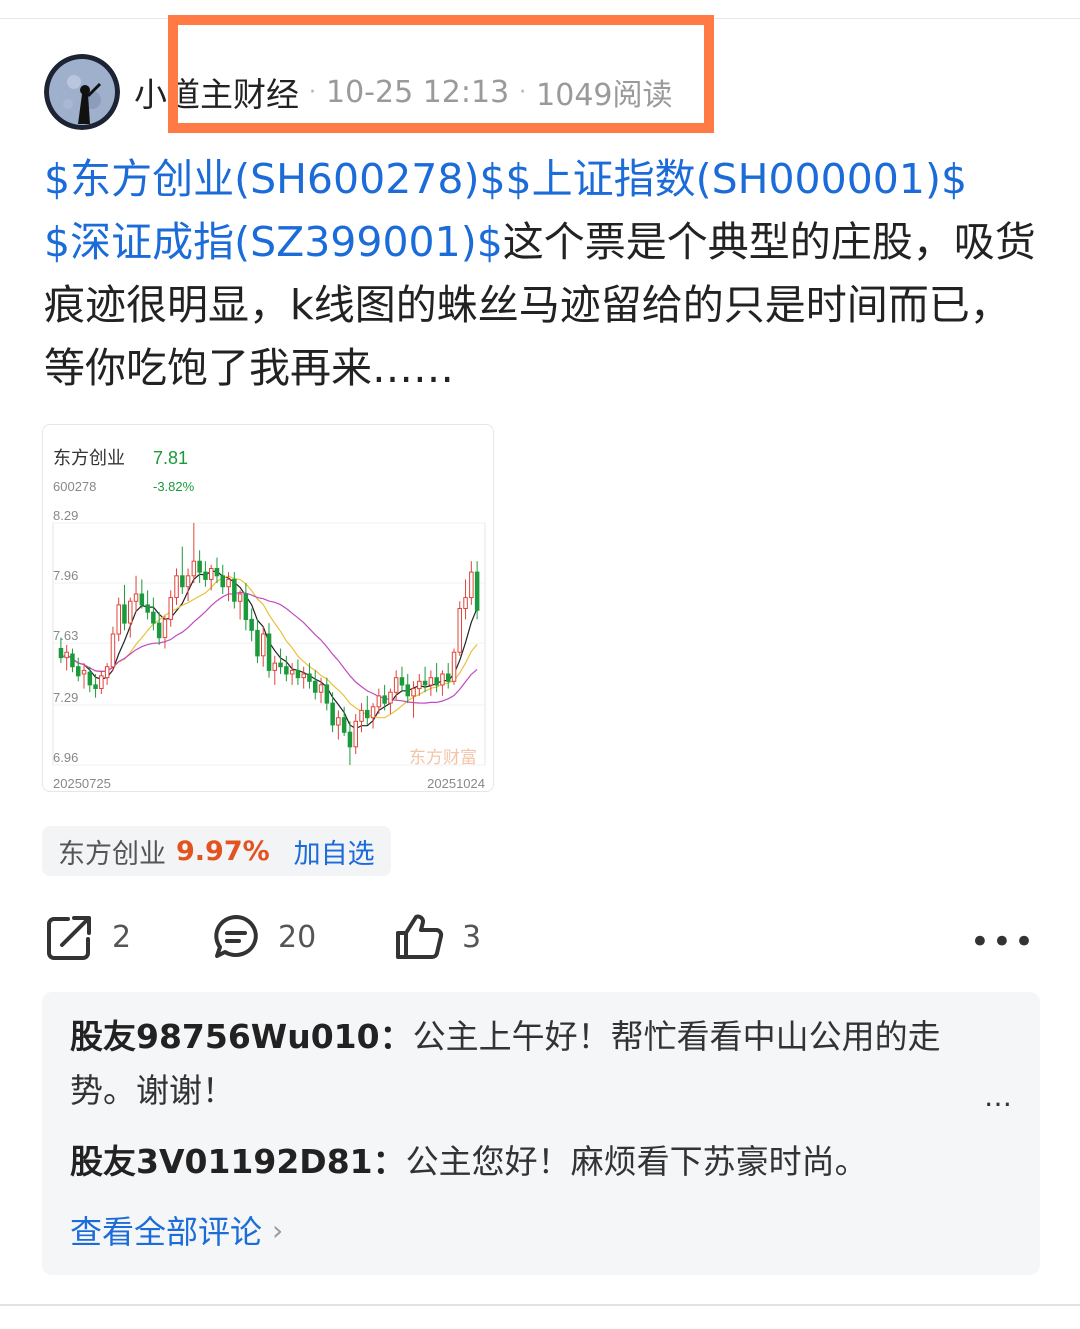  I want to click on stock-quote-pill: 东方创业 9.97% 加自选, so click(216, 851).